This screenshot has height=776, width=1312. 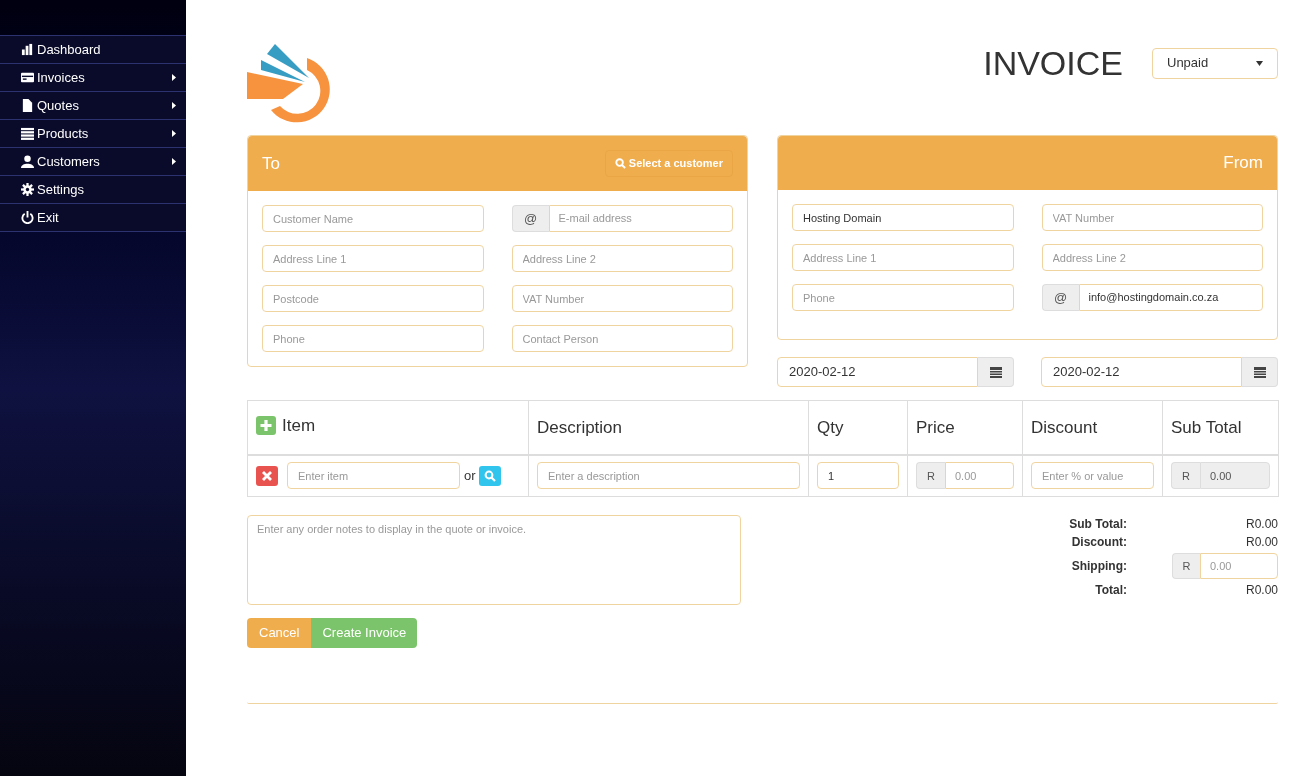 What do you see at coordinates (27, 49) in the screenshot?
I see `chart-icon` at bounding box center [27, 49].